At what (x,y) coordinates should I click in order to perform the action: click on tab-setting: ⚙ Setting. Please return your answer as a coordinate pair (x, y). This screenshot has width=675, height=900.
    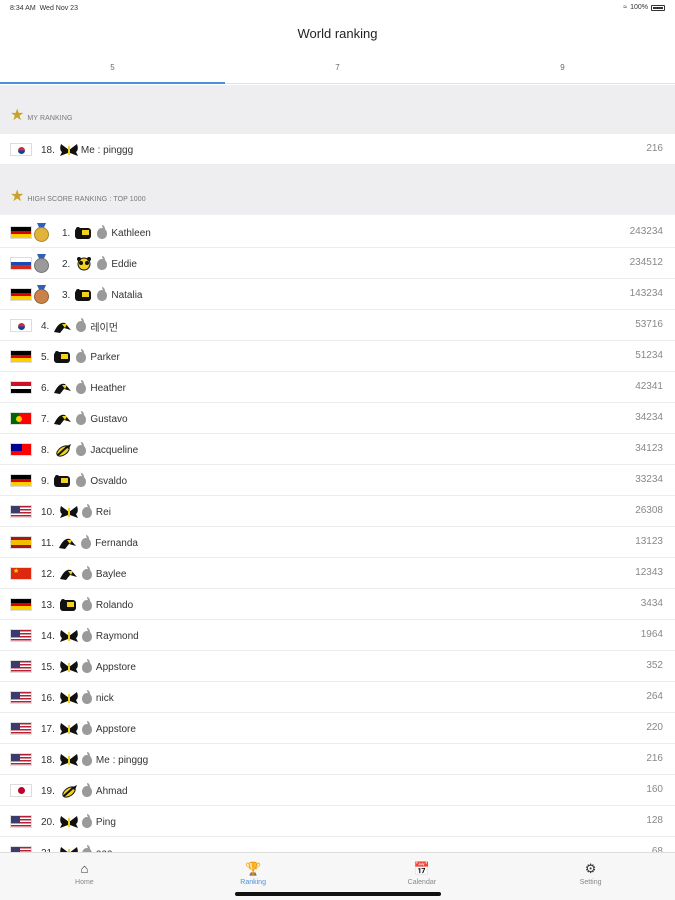
    Looking at the image, I should click on (590, 876).